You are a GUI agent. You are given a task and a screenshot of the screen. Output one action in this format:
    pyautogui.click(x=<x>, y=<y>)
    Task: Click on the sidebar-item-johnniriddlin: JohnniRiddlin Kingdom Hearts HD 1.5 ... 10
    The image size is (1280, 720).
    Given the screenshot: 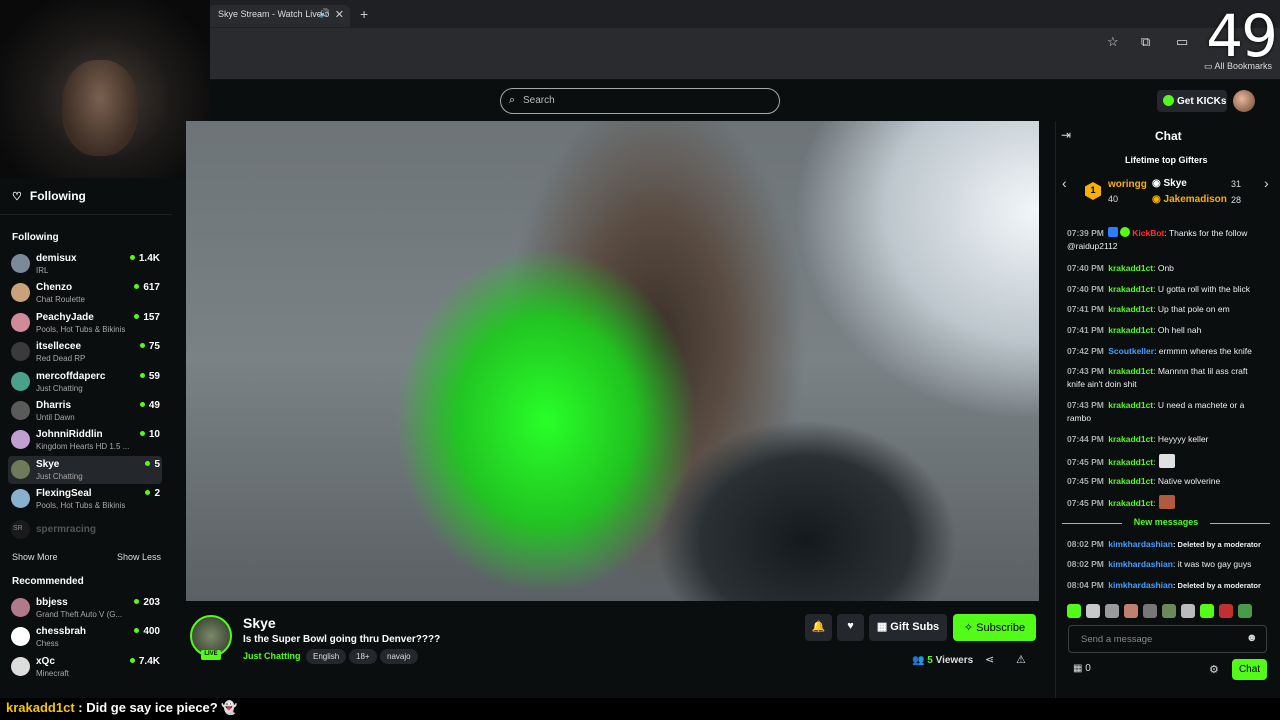 What is the action you would take?
    pyautogui.click(x=85, y=440)
    